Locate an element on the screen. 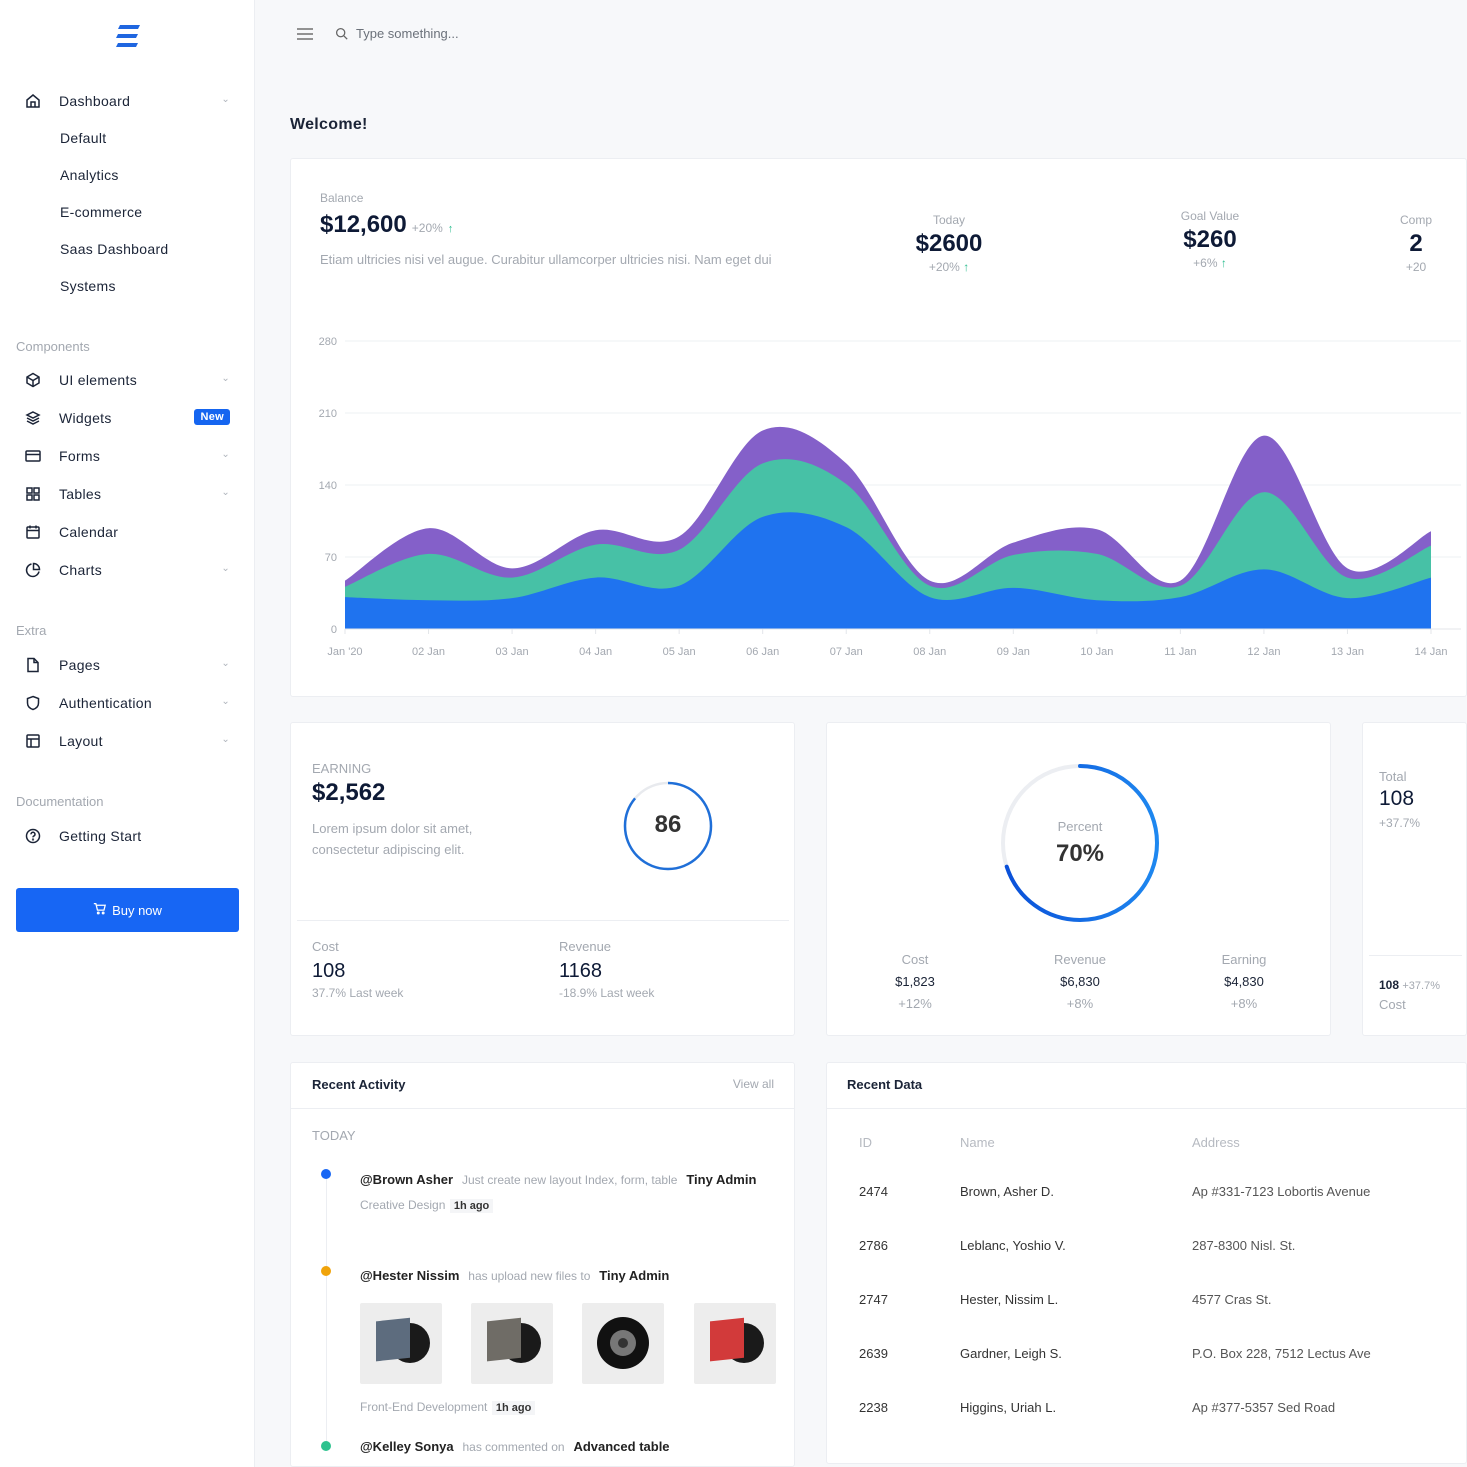 This screenshot has width=1467, height=1467. cell-address: Ap #331-7123 Lobortis Avenue is located at coordinates (1281, 1191).